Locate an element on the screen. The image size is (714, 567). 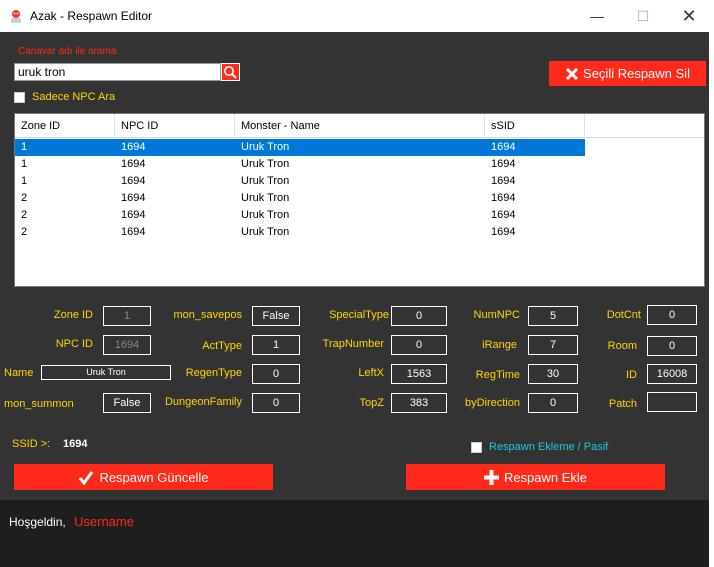
num-npc-label: NumNPC is located at coordinates (496, 315).